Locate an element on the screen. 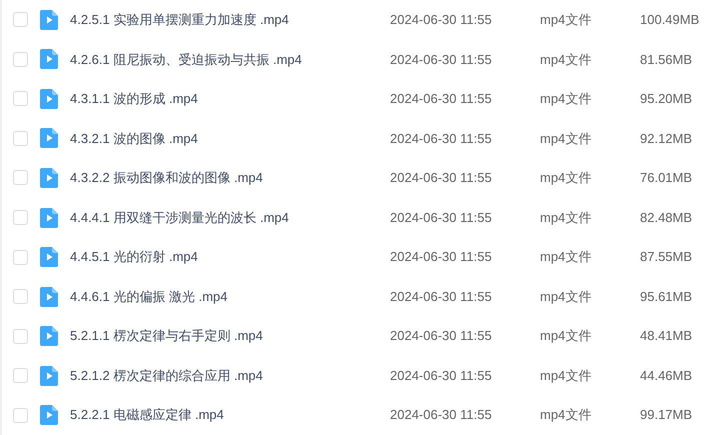 Image resolution: width=710 pixels, height=435 pixels. file-size: 99.17MB is located at coordinates (666, 415).